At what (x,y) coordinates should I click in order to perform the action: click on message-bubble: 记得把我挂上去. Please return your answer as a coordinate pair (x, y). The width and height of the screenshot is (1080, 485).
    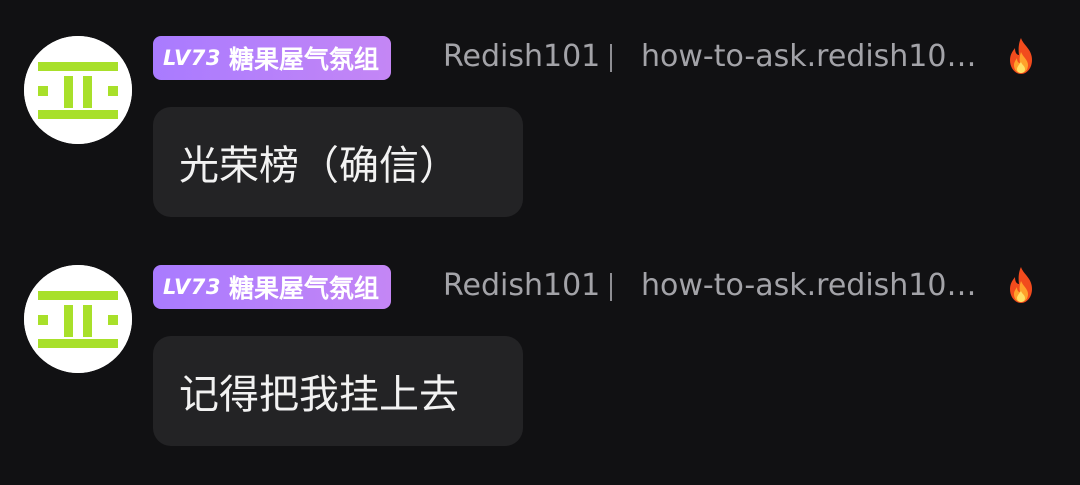
    Looking at the image, I should click on (338, 391).